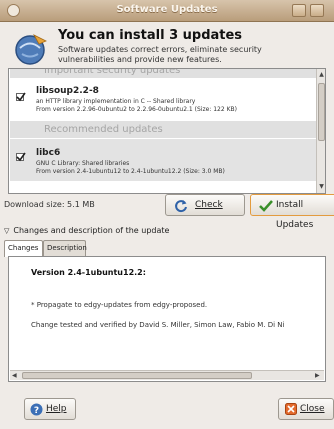 The image size is (334, 429). I want to click on scroll-left-icon: ◀, so click(14, 375).